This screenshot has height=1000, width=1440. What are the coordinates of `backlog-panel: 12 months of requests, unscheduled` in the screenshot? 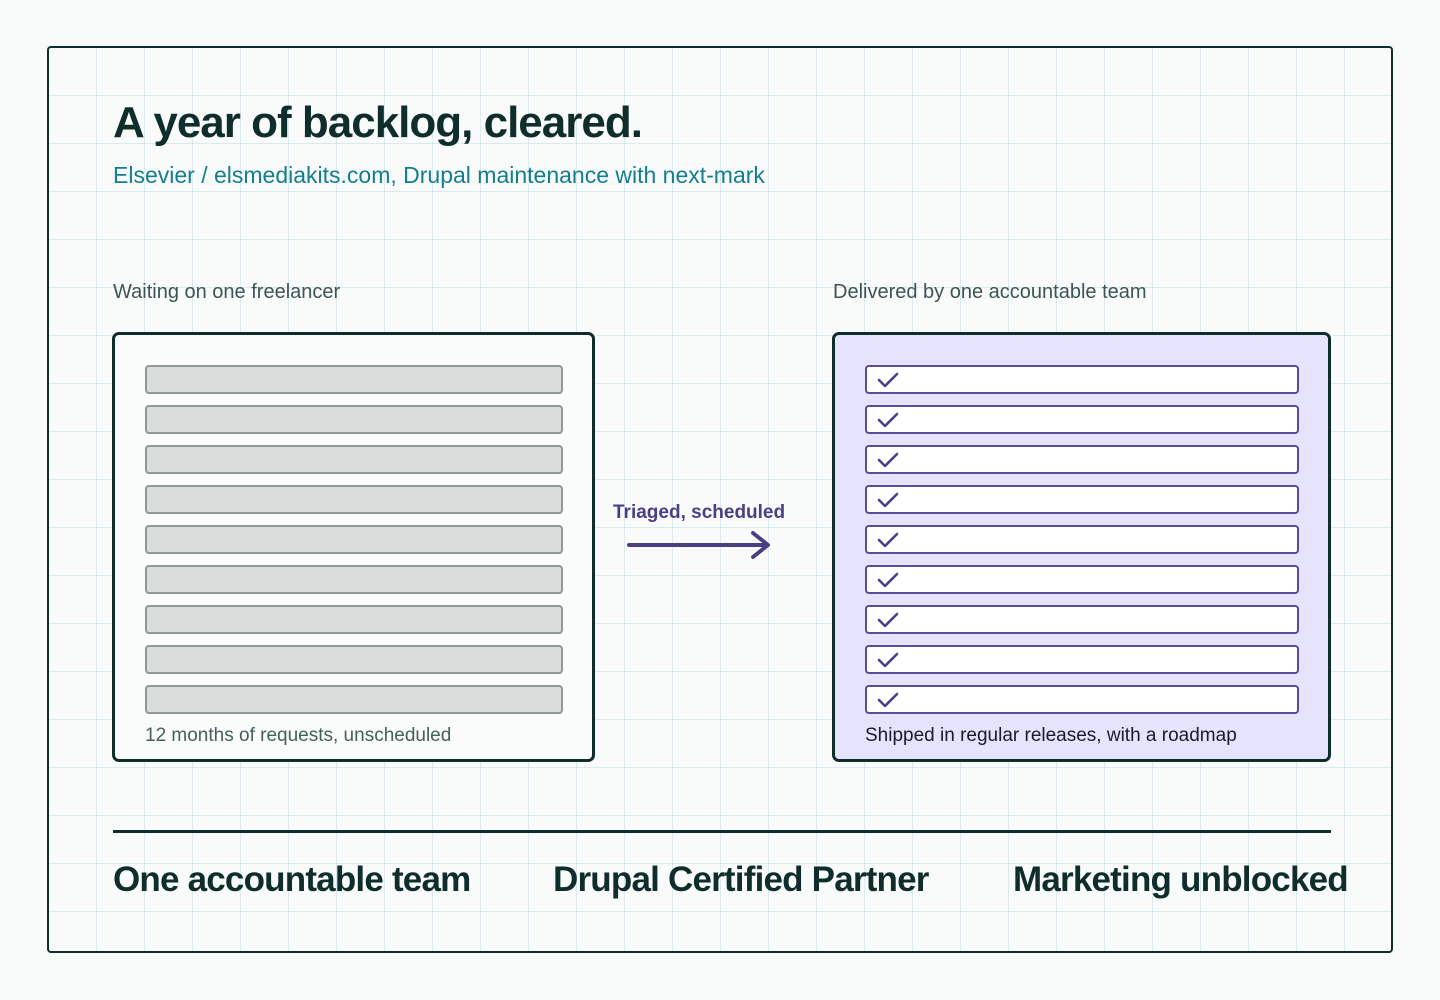 It's located at (353, 547).